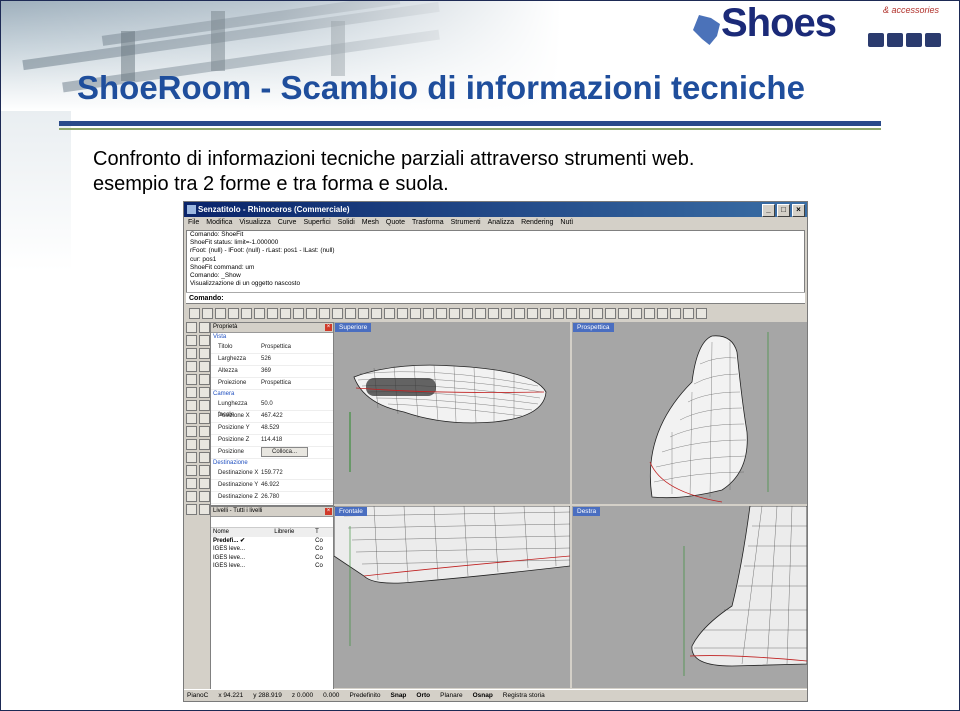  I want to click on layer-row: Predefi... ✔ Co, so click(272, 541).